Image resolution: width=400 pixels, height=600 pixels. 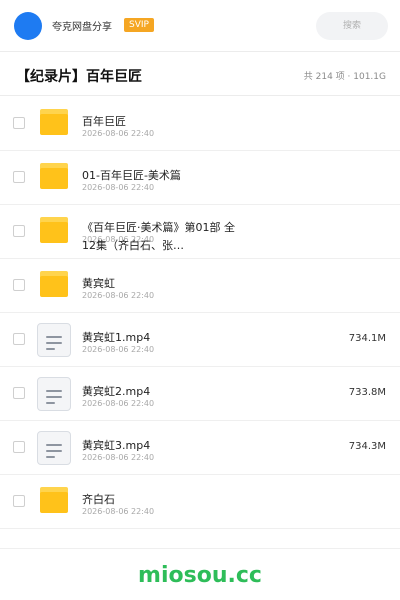 What do you see at coordinates (200, 74) in the screenshot?
I see `folder-title-bar: 【纪录片】百年巨匠 共 214 项 · 101.1G` at bounding box center [200, 74].